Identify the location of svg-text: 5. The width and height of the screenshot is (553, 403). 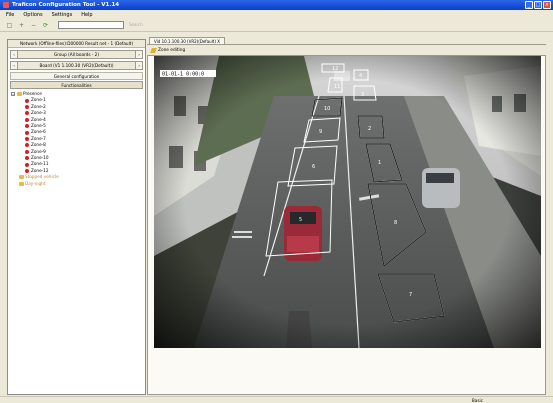
(300, 220).